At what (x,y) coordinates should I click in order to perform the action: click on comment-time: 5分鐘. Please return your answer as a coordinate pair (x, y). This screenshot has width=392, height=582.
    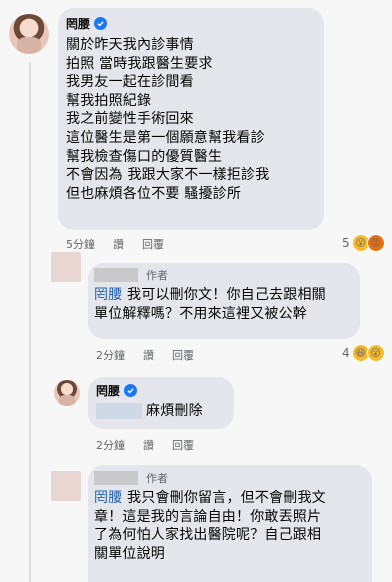
    Looking at the image, I should click on (80, 244).